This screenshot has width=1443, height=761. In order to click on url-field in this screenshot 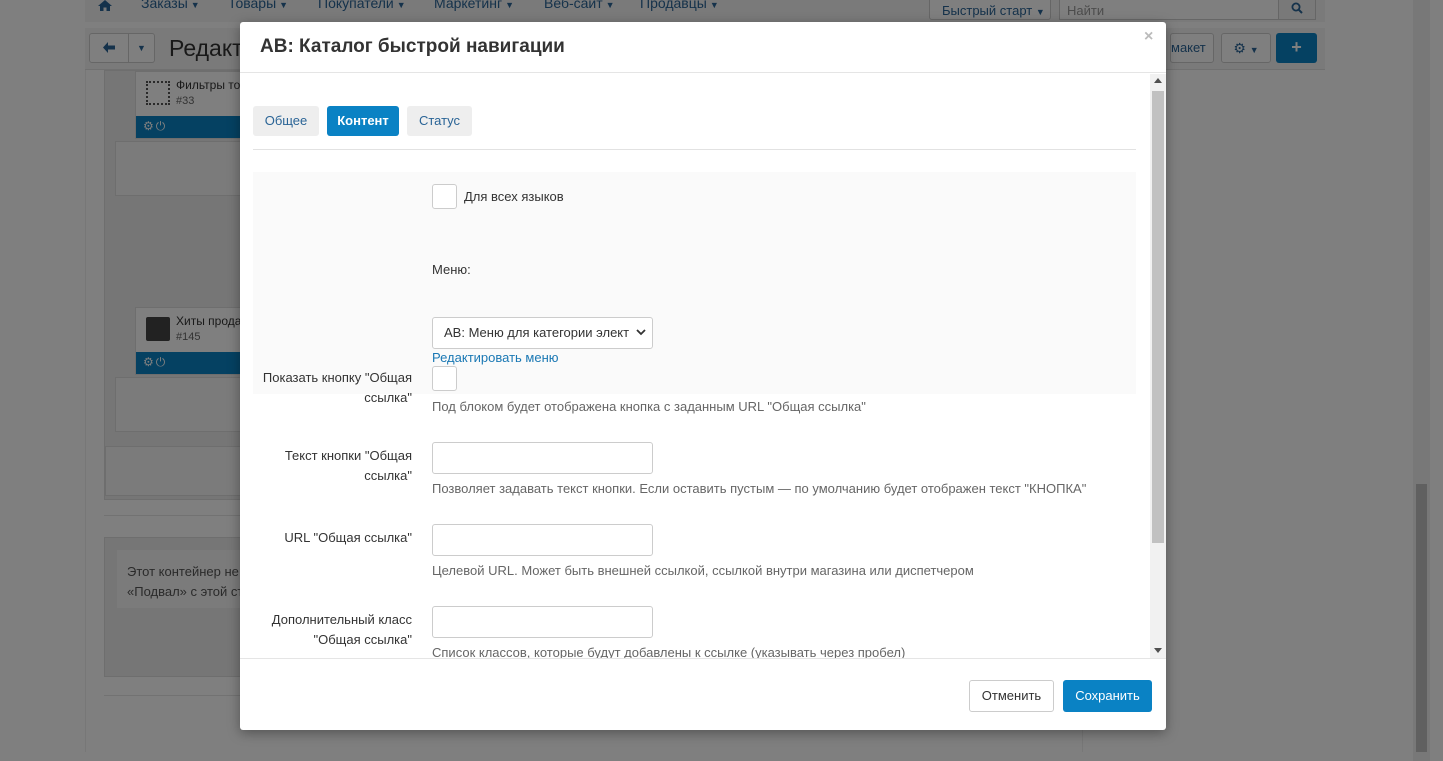, I will do `click(542, 540)`.